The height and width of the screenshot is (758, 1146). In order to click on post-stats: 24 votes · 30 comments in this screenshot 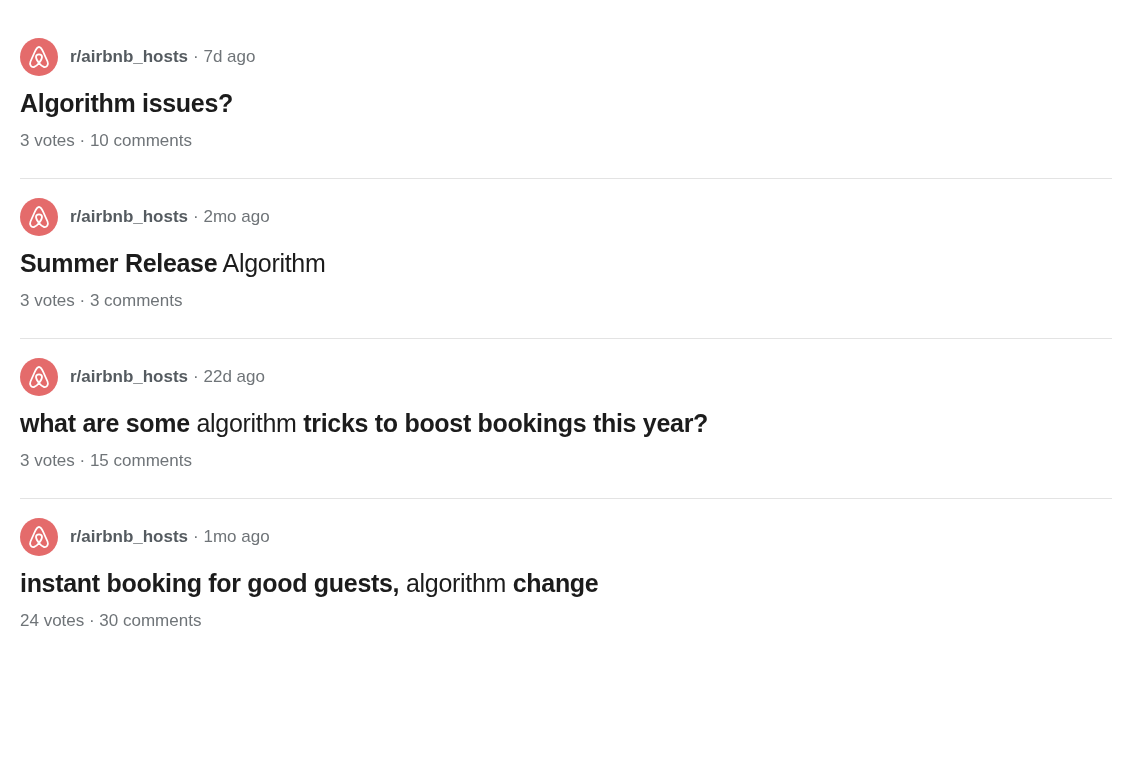, I will do `click(111, 621)`.